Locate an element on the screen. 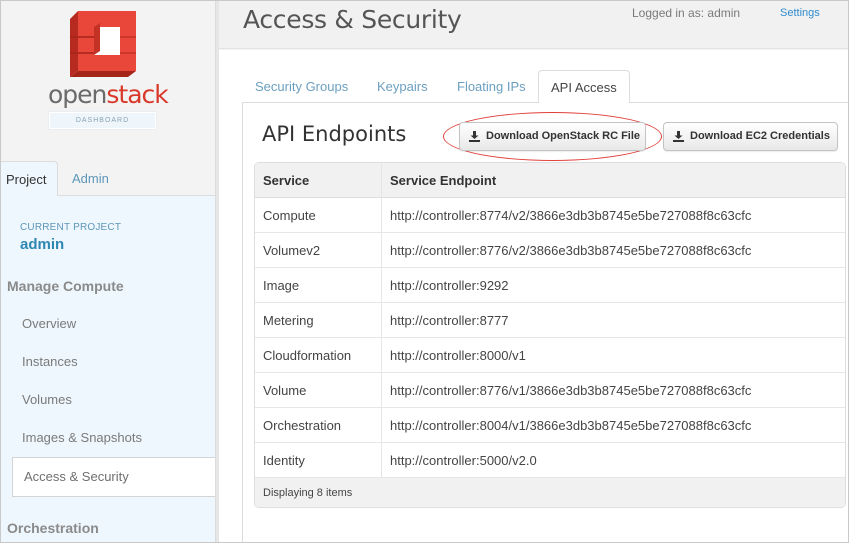 This screenshot has height=543, width=849. table-row: Metering http://controller:8777 is located at coordinates (550, 320).